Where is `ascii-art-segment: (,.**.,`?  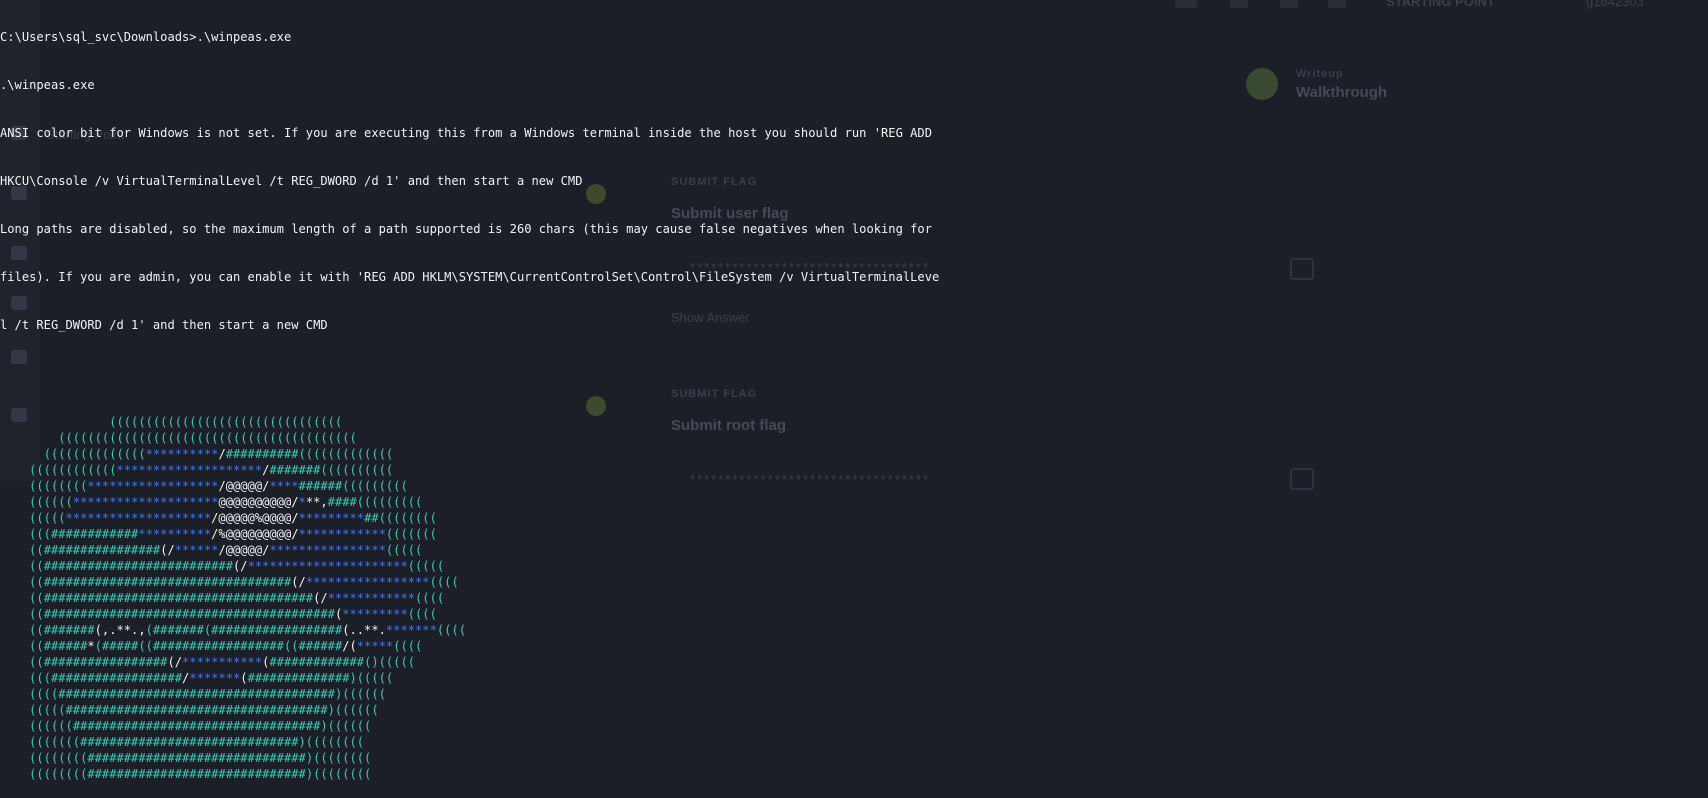 ascii-art-segment: (,.**., is located at coordinates (120, 630).